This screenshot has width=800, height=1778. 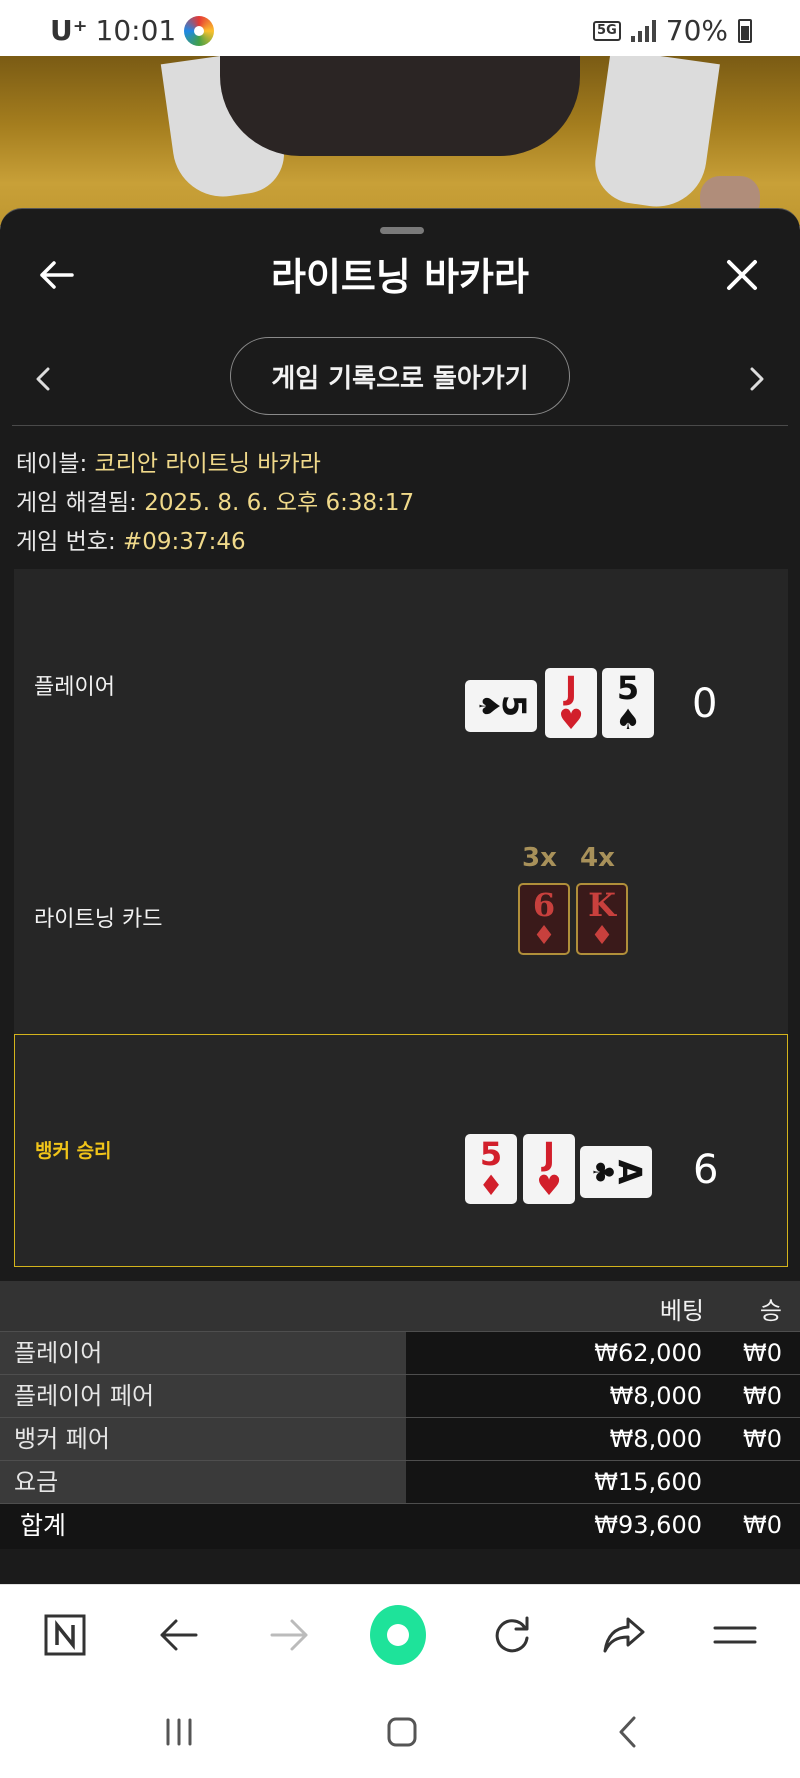 I want to click on resolved-info-line: 게임 해결됨: 2025. 8. 6. 오후 6:38:17, so click(x=215, y=503).